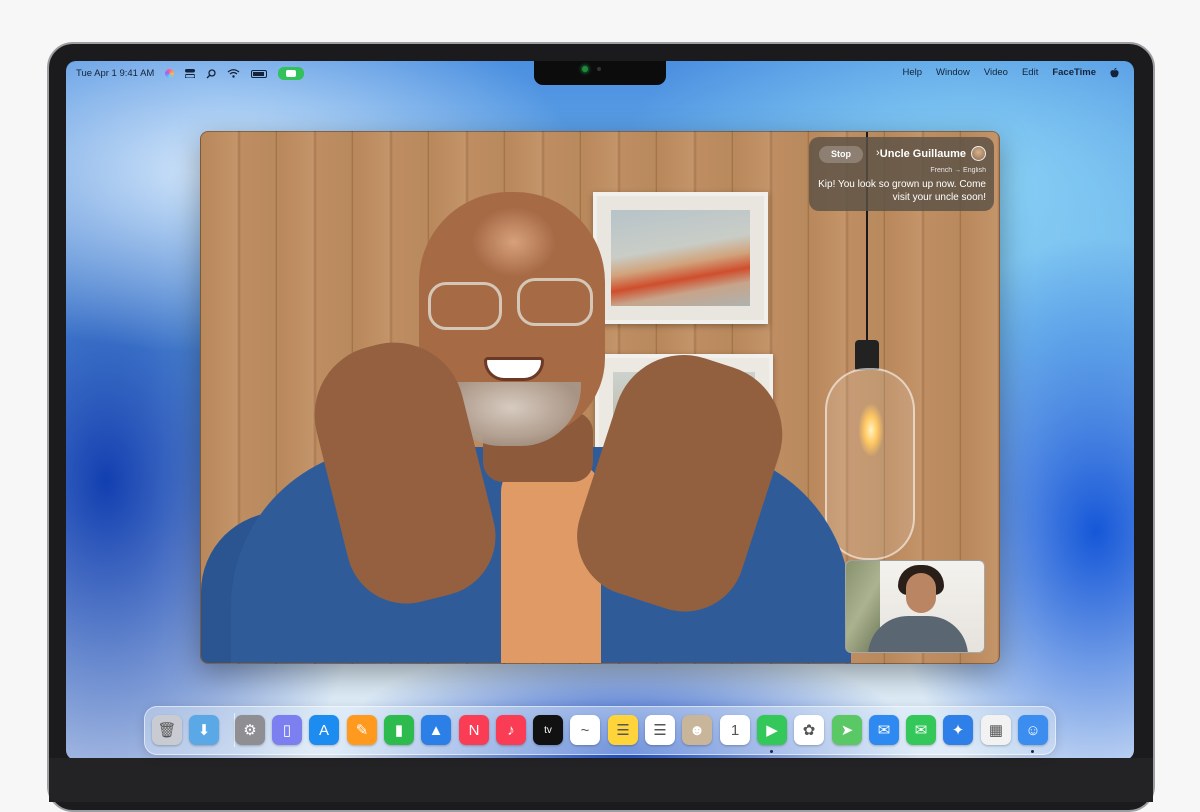 The image size is (1200, 812). I want to click on menubar-clock: Tue Apr 1 9:41 AM, so click(115, 73).